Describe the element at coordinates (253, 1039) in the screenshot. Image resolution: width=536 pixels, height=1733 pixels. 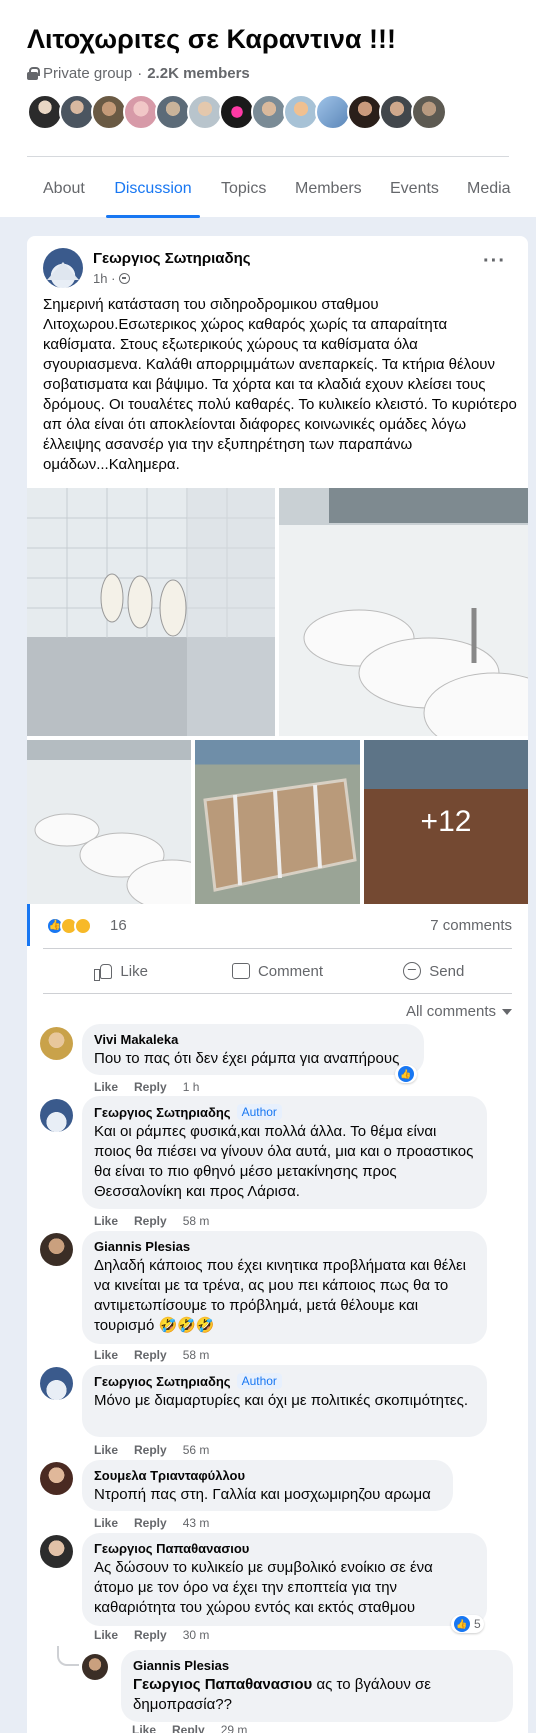
I see `comment-author: Vivi Makaleka` at that location.